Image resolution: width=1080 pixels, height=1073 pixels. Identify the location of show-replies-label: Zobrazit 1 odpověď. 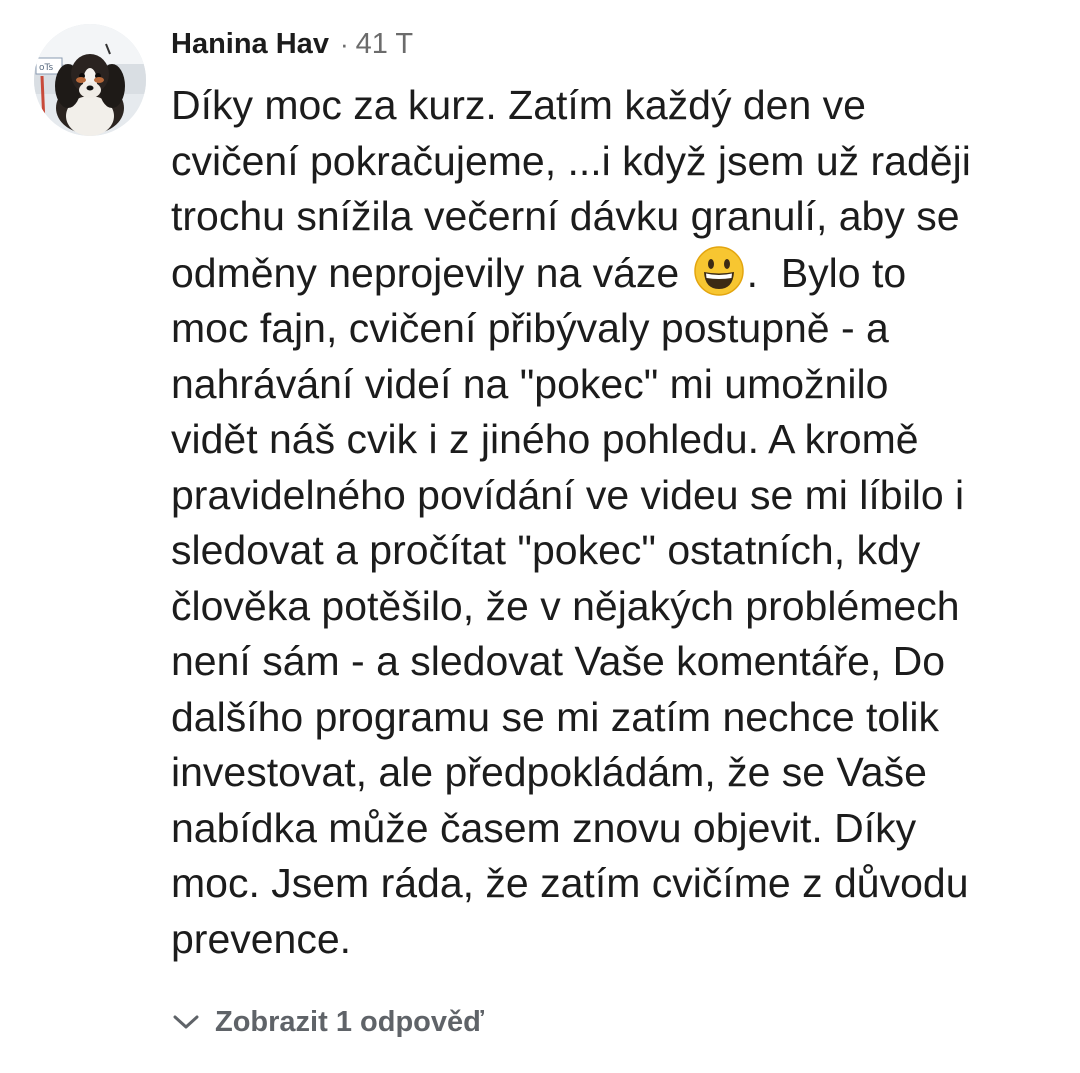
(349, 1021).